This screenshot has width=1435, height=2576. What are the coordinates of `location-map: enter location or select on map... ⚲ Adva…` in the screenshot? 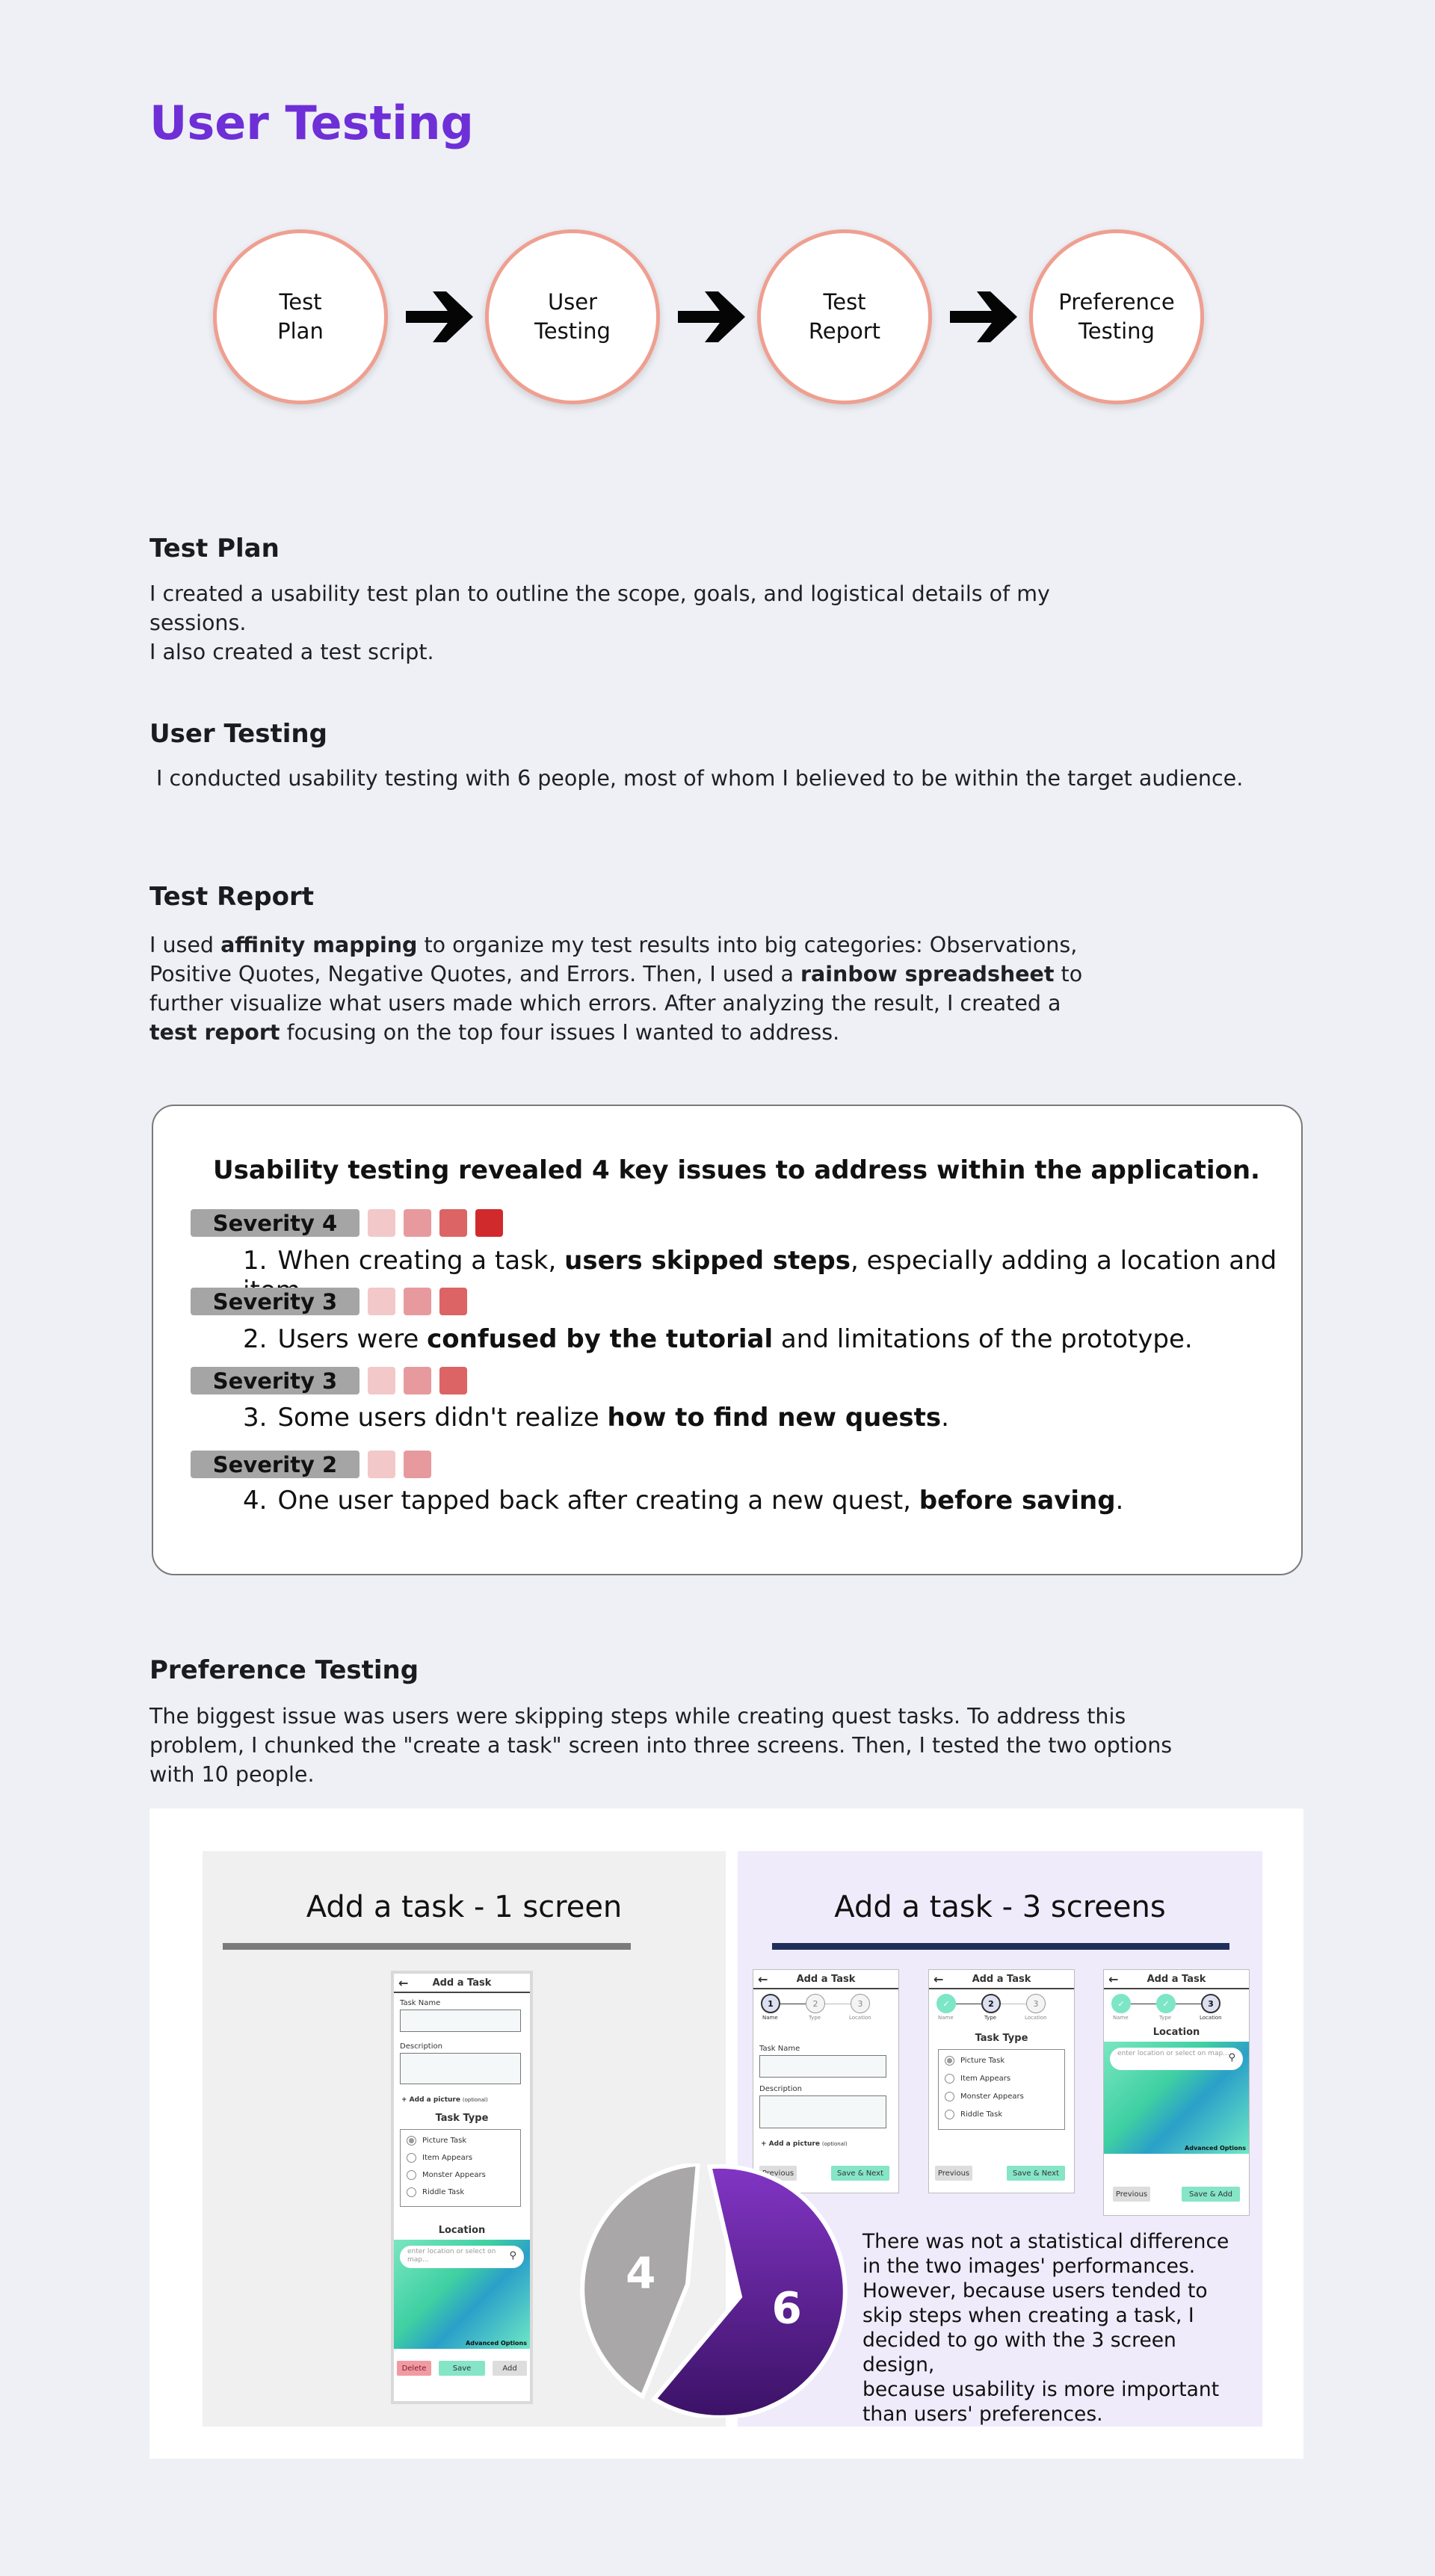 It's located at (1176, 2098).